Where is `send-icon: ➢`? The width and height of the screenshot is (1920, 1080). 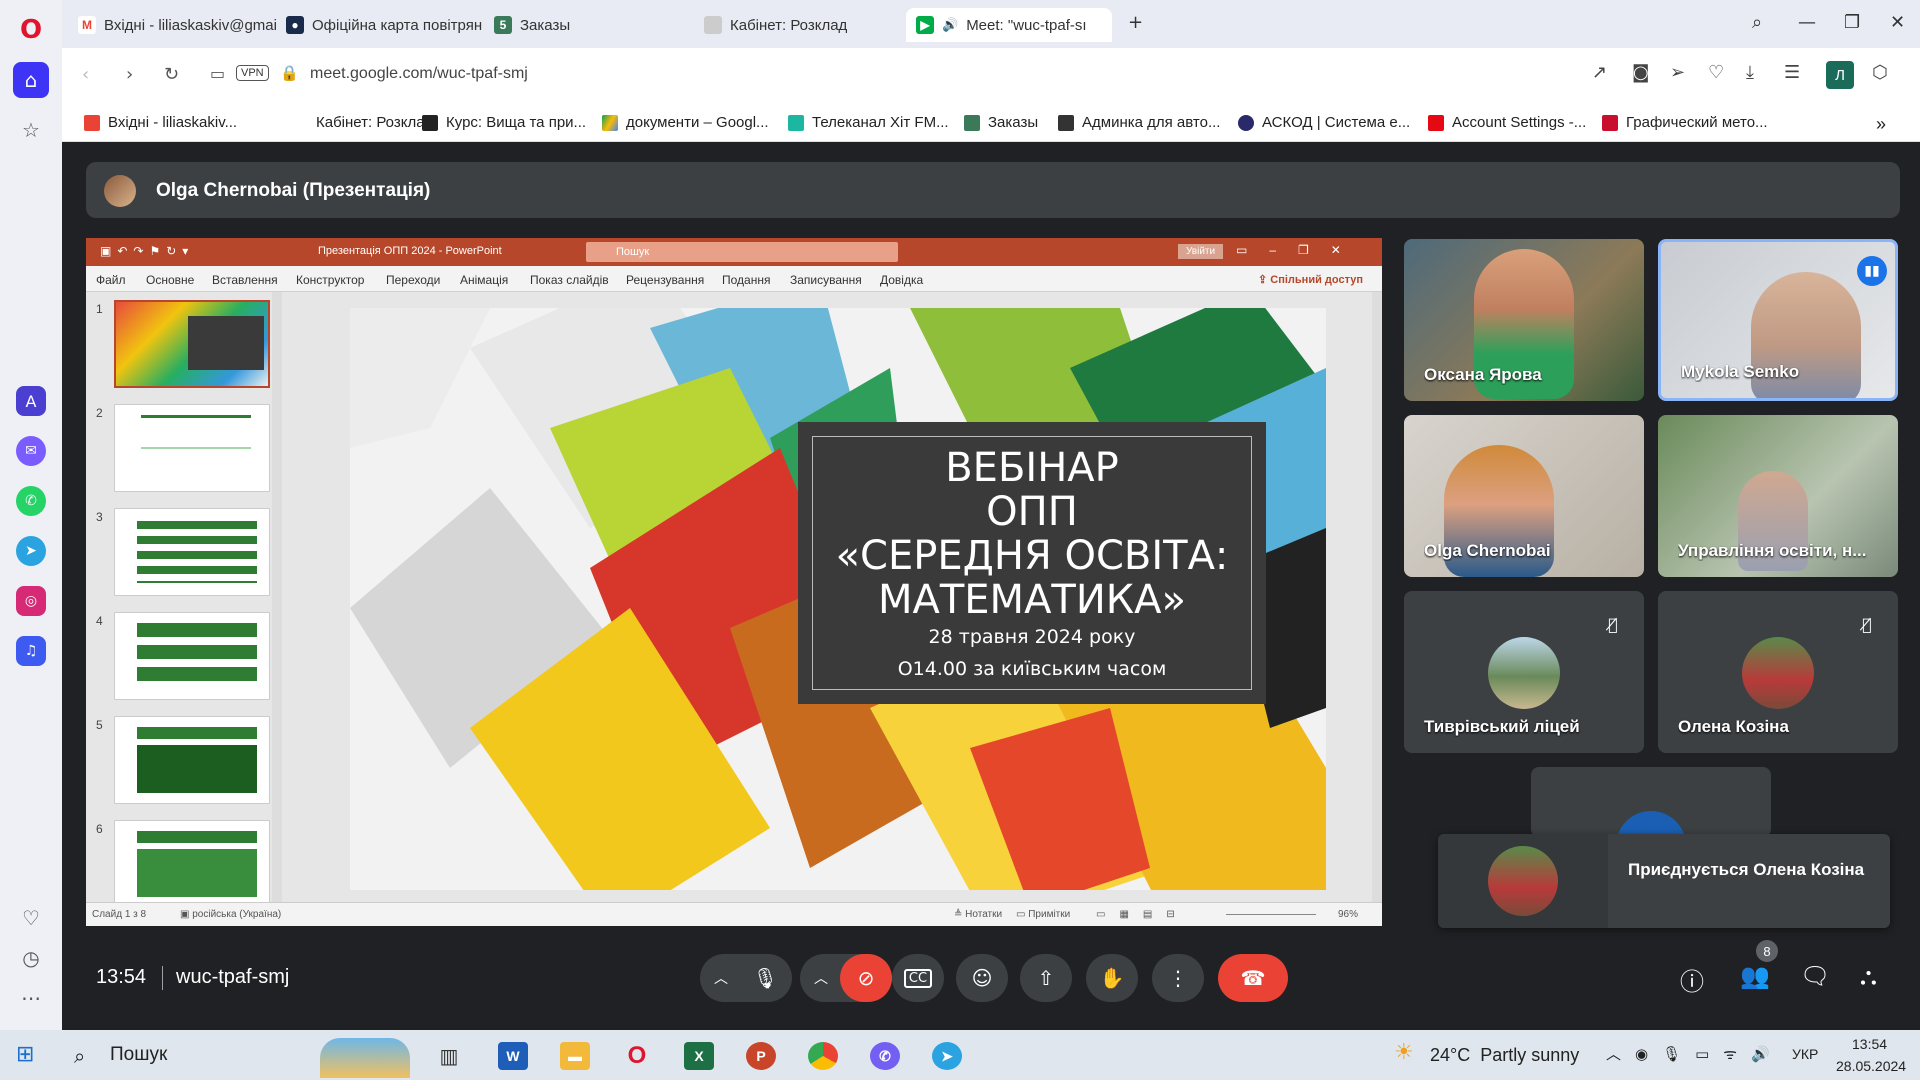 send-icon: ➢ is located at coordinates (1677, 72).